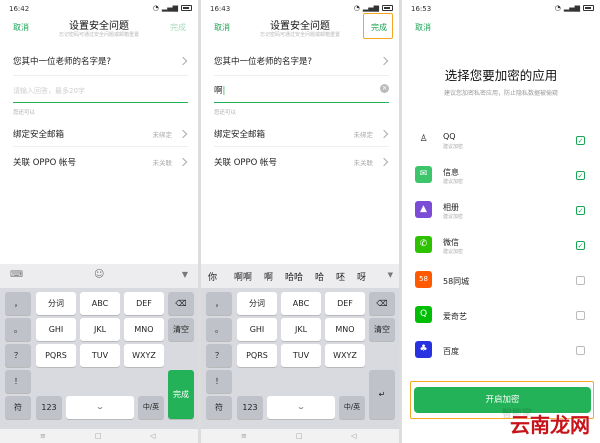  What do you see at coordinates (361, 276) in the screenshot?
I see `candidate: 呀` at bounding box center [361, 276].